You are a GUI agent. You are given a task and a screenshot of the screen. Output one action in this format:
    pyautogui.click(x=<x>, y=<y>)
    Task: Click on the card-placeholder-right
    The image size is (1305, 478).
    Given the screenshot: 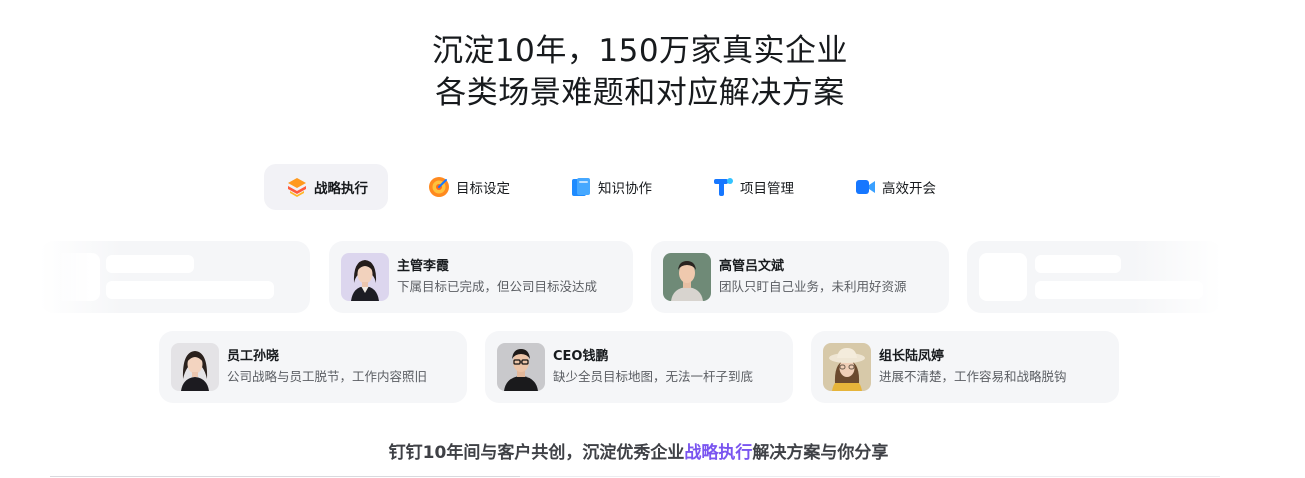 What is the action you would take?
    pyautogui.click(x=1094, y=277)
    